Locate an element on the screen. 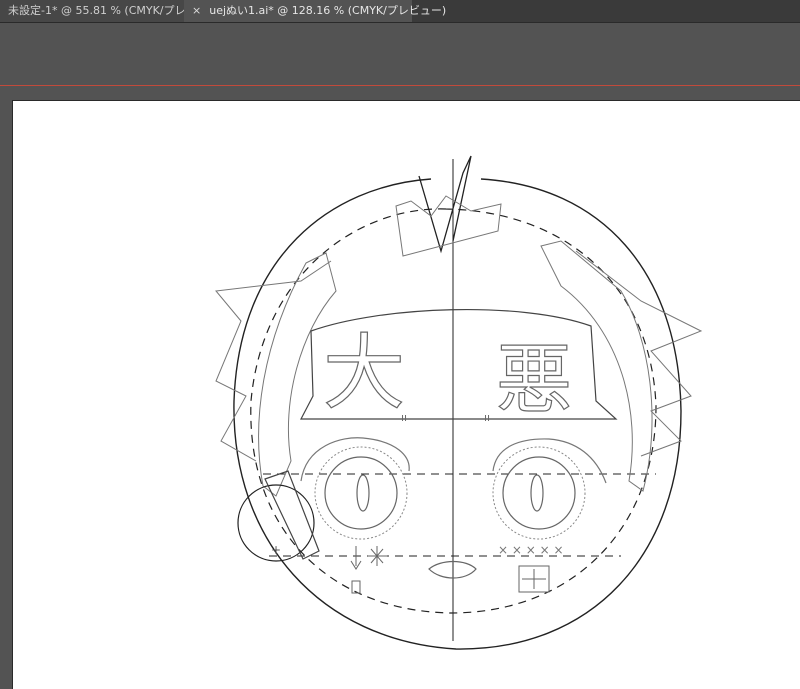 This screenshot has width=800, height=689. small-mark-left: ıı is located at coordinates (404, 417).